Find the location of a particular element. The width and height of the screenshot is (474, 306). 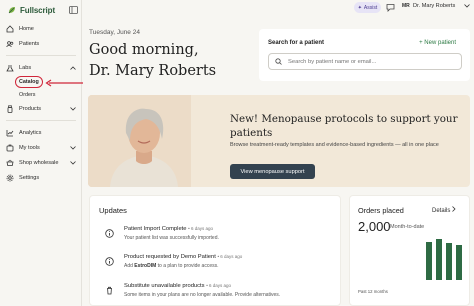

sidebar-item-my-tools: My tools is located at coordinates (41, 147).